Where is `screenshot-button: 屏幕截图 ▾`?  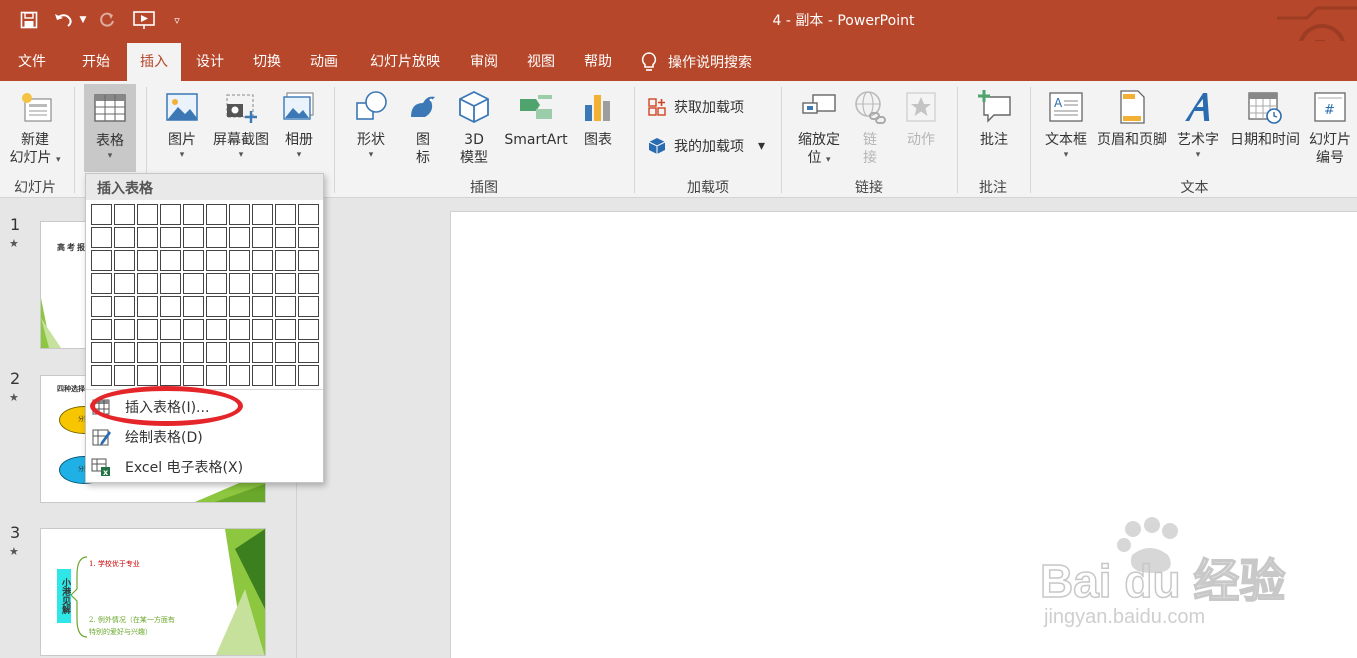
screenshot-button: 屏幕截图 ▾ is located at coordinates (241, 128).